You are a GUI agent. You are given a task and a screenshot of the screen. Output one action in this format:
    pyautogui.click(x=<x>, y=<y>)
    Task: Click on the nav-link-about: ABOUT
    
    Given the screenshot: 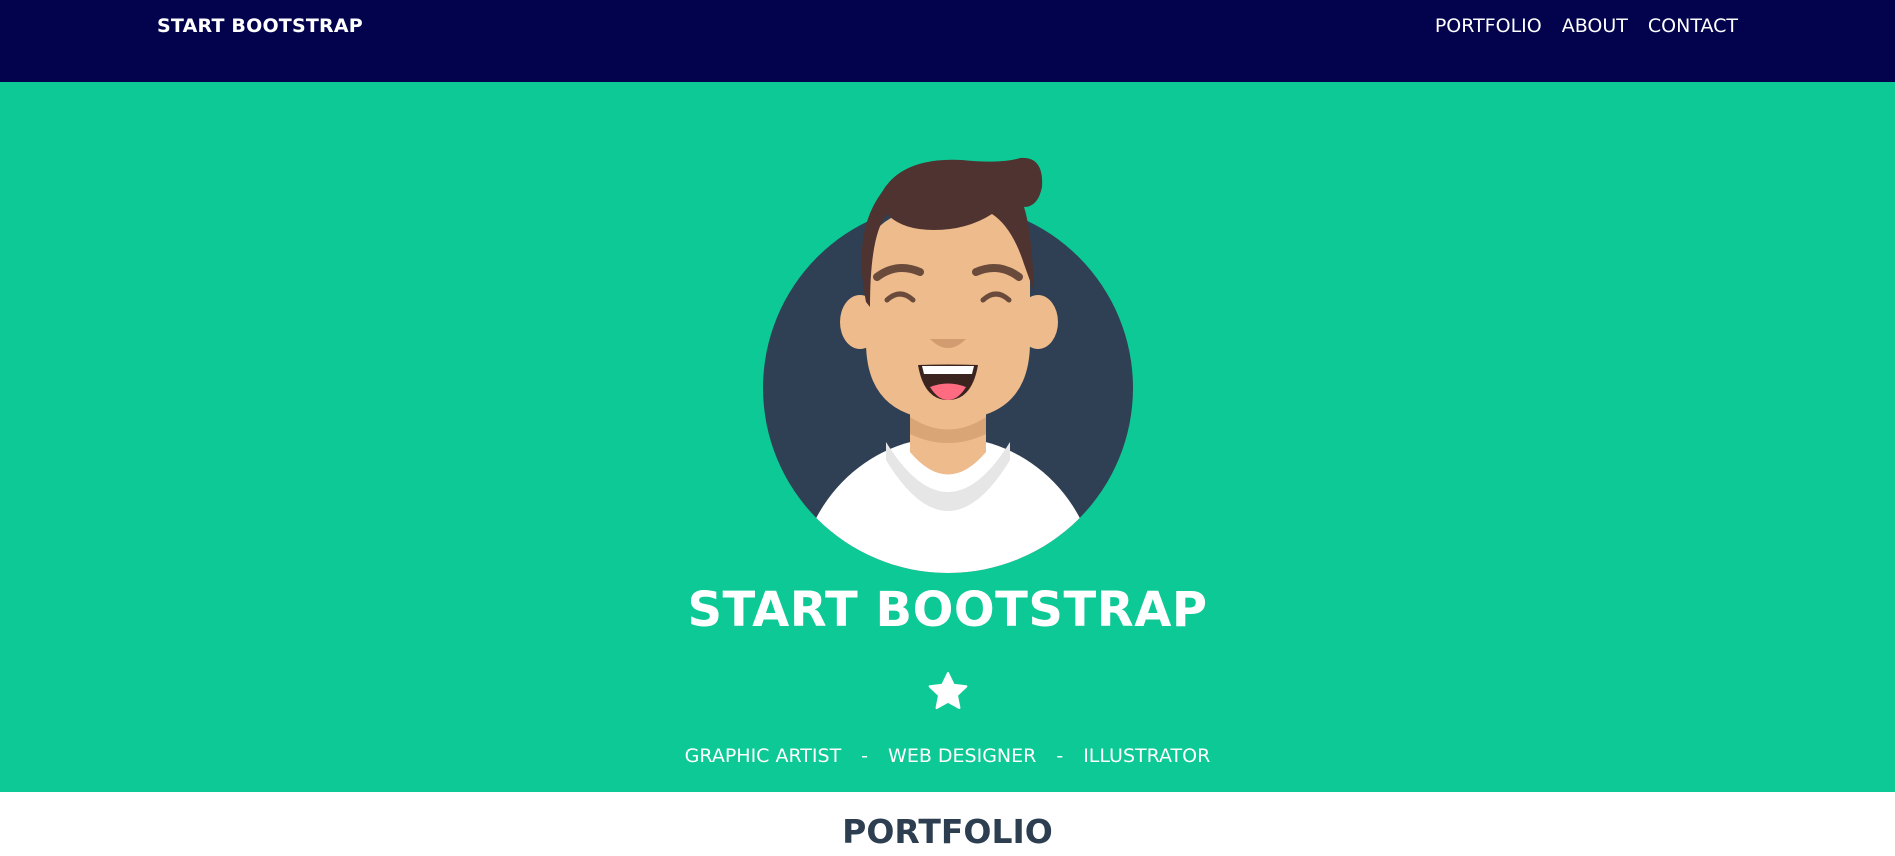 What is the action you would take?
    pyautogui.click(x=1595, y=26)
    